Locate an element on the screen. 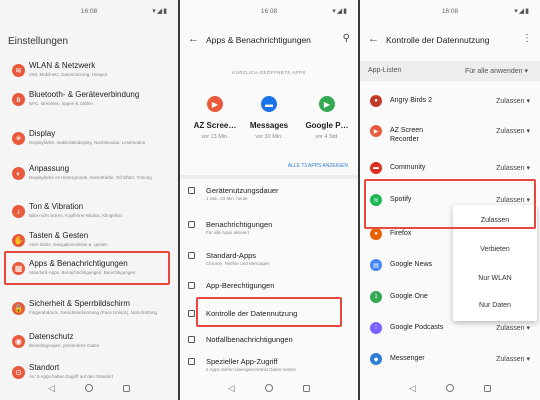 The image size is (540, 400). play-store-icon: ▶ is located at coordinates (327, 104).